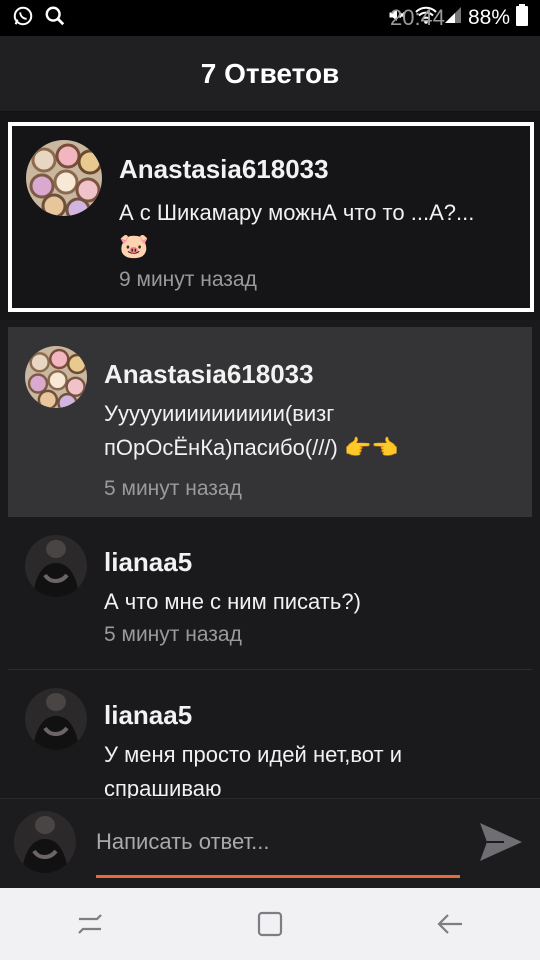  What do you see at coordinates (90, 924) in the screenshot?
I see `recent-apps-icon` at bounding box center [90, 924].